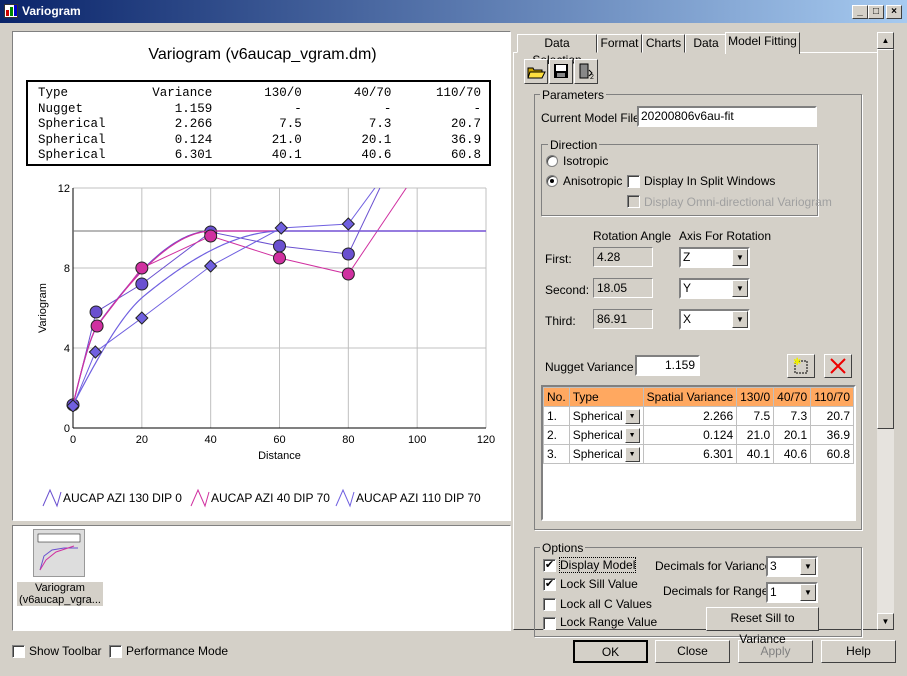  What do you see at coordinates (792, 592) in the screenshot?
I see `decimals-ranges-select: 1 ▼` at bounding box center [792, 592].